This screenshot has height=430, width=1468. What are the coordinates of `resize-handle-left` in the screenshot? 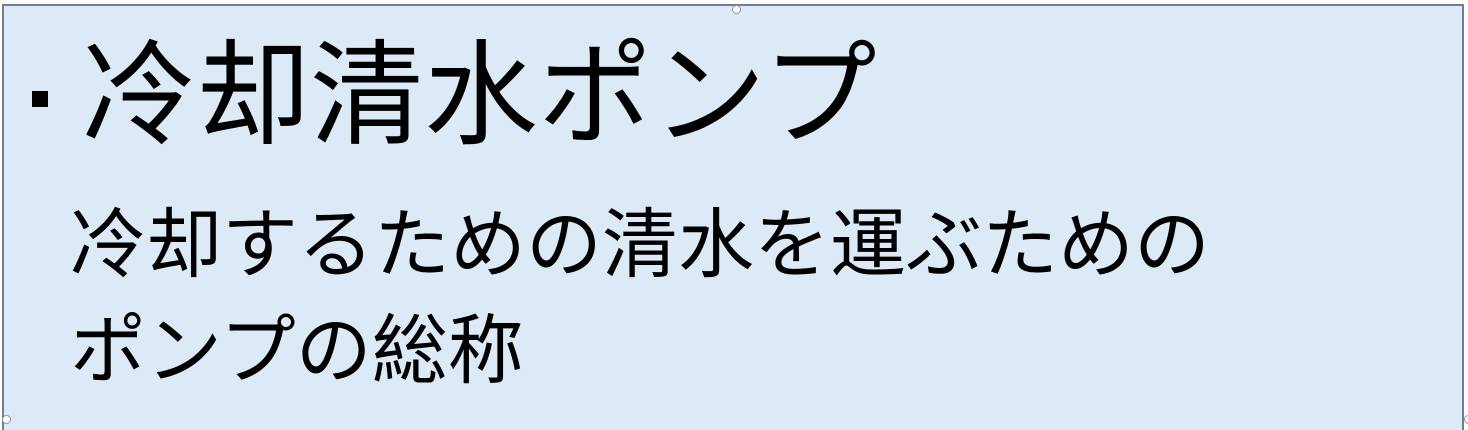 It's located at (6, 419).